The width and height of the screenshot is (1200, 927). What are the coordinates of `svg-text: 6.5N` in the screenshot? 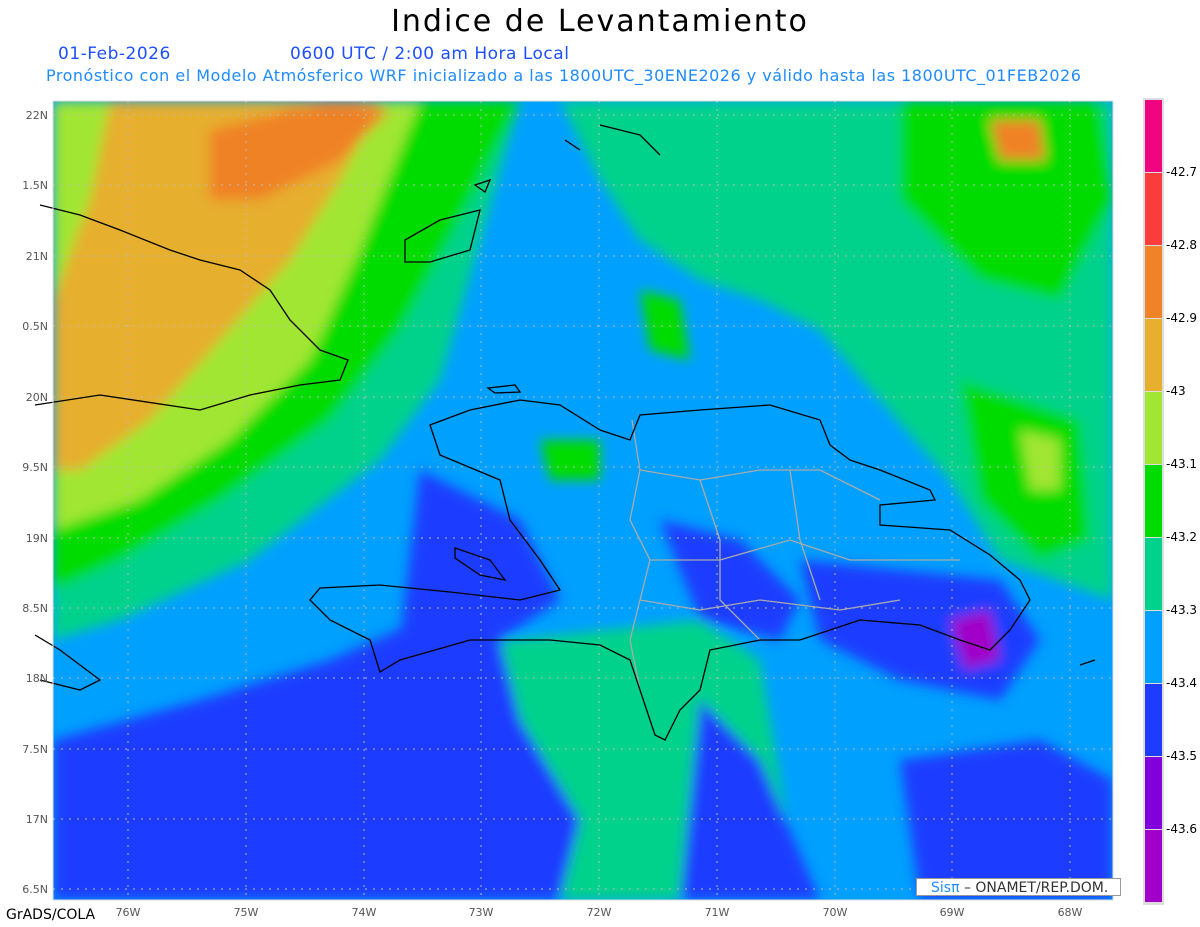 It's located at (35, 889).